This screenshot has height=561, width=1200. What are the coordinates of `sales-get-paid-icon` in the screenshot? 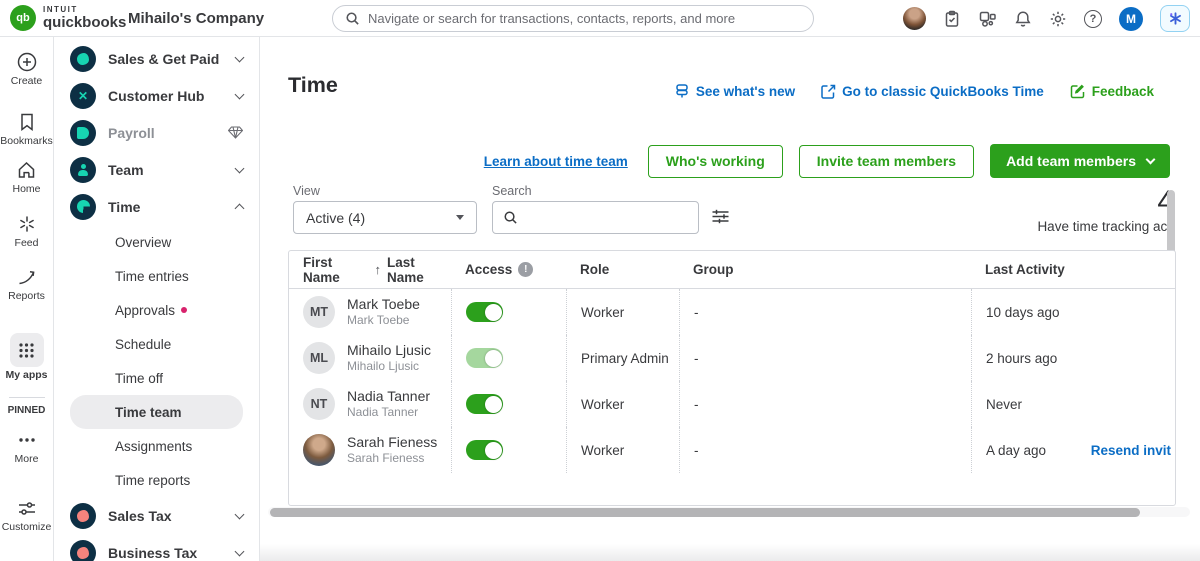 It's located at (83, 58).